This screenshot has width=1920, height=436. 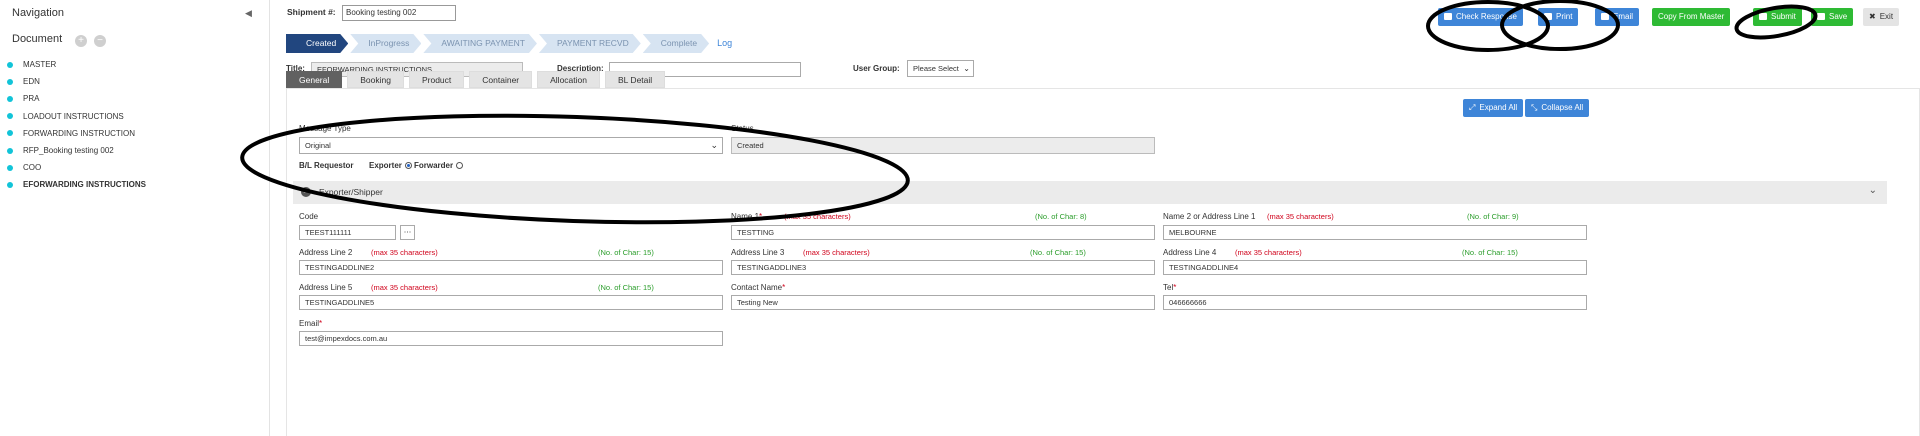 What do you see at coordinates (31, 82) in the screenshot?
I see `tree-item-label: EDN` at bounding box center [31, 82].